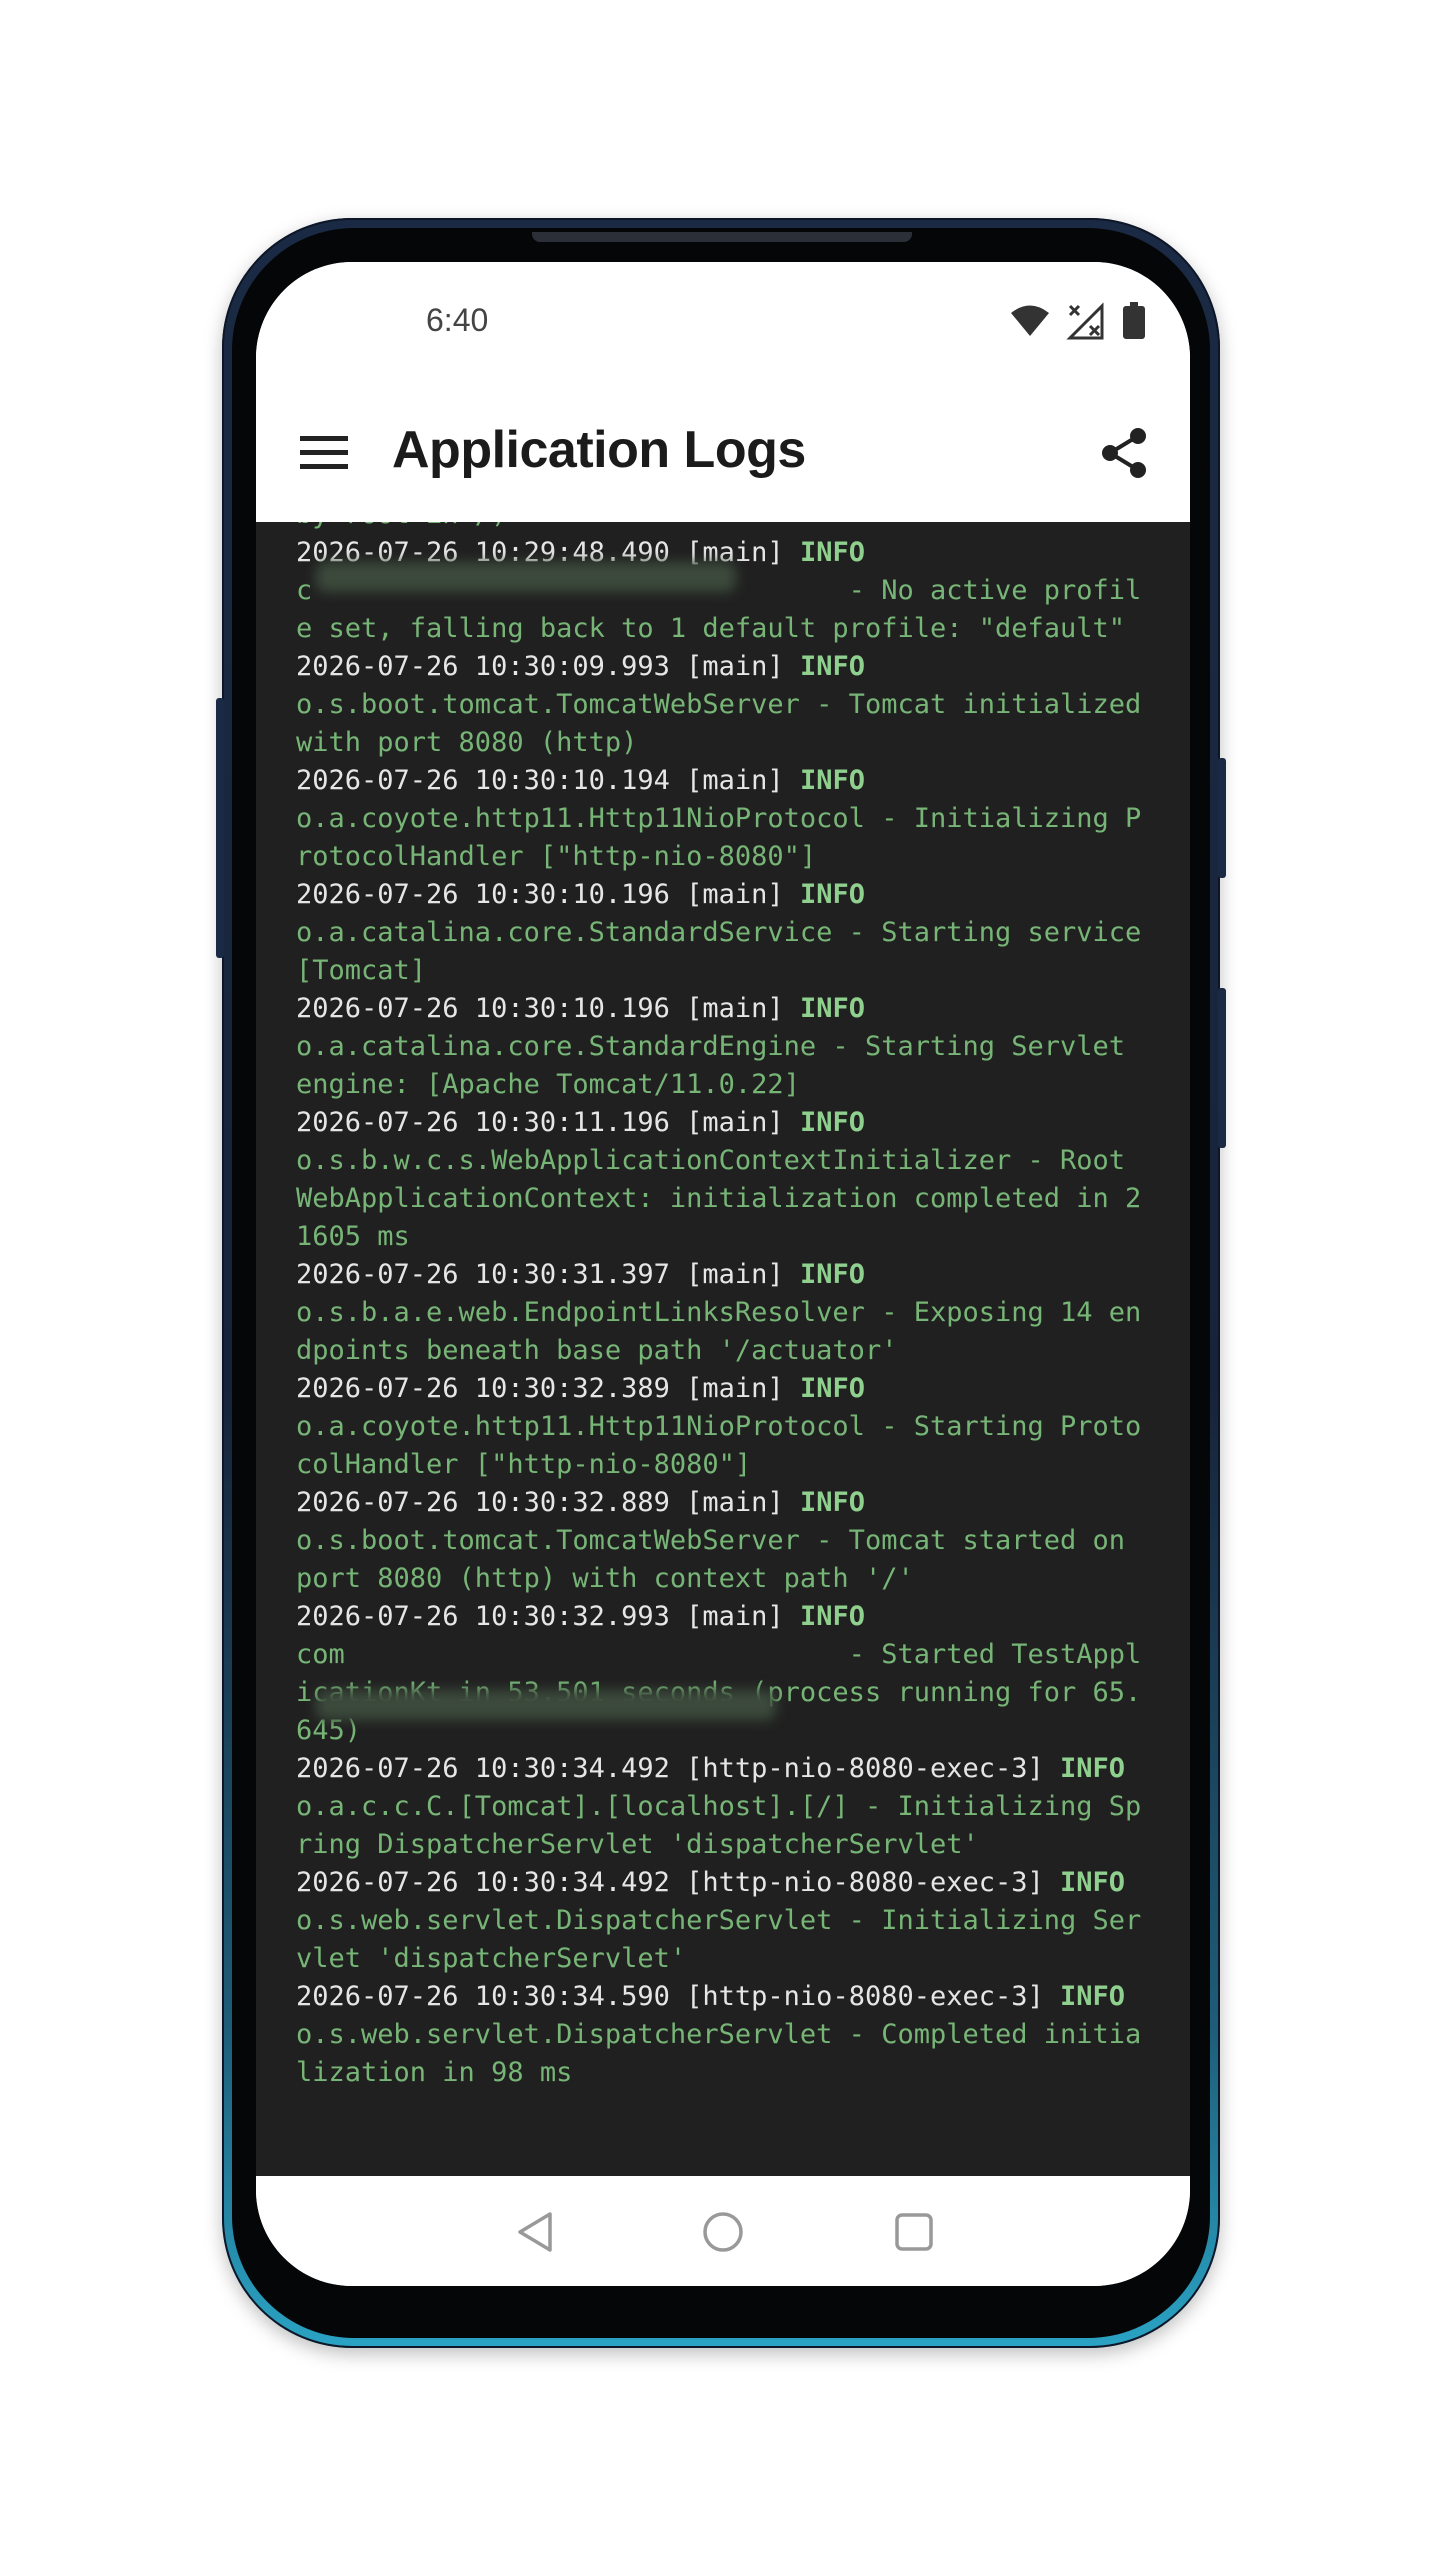 This screenshot has width=1440, height=2560. Describe the element at coordinates (1222, 818) in the screenshot. I see `alert-slider` at that location.